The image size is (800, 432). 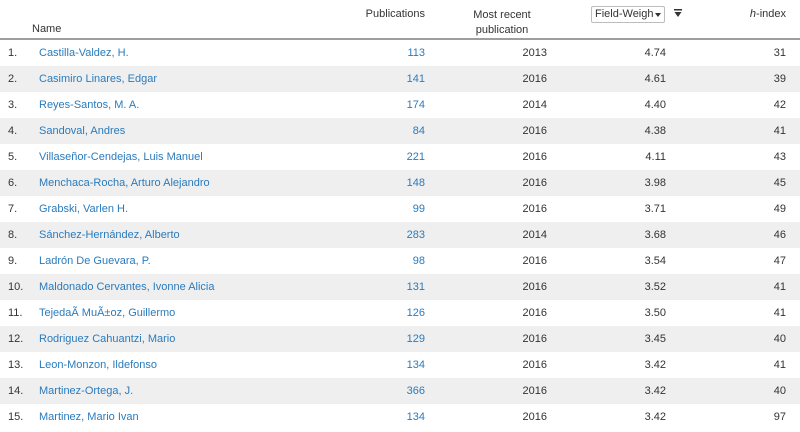 What do you see at coordinates (15, 313) in the screenshot?
I see `row-index: 11.` at bounding box center [15, 313].